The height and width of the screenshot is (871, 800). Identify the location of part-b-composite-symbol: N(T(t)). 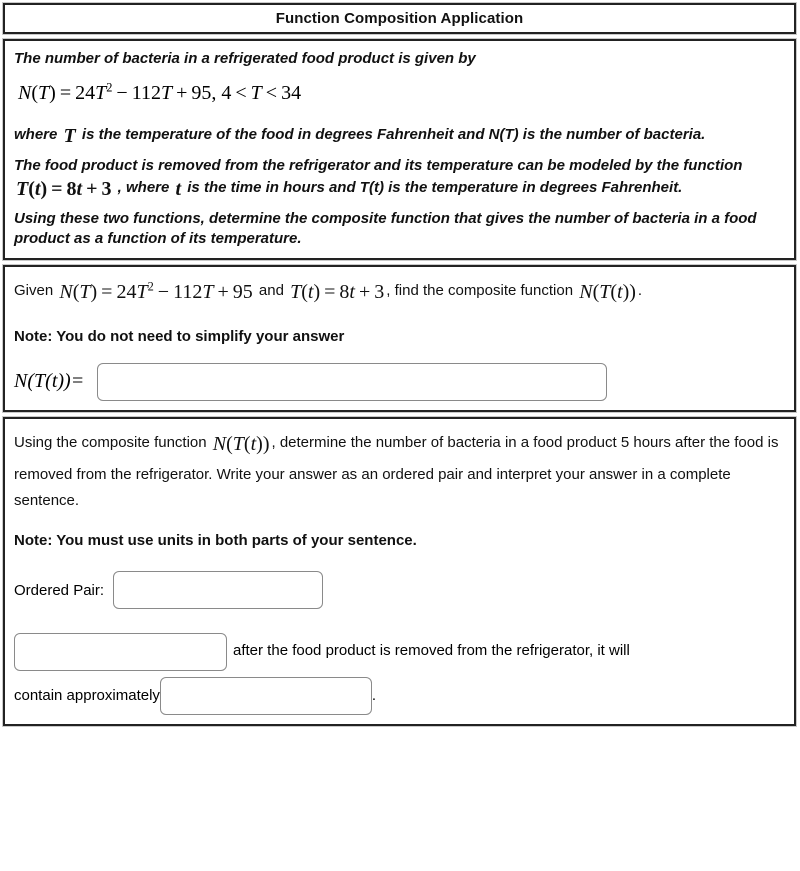
(241, 443).